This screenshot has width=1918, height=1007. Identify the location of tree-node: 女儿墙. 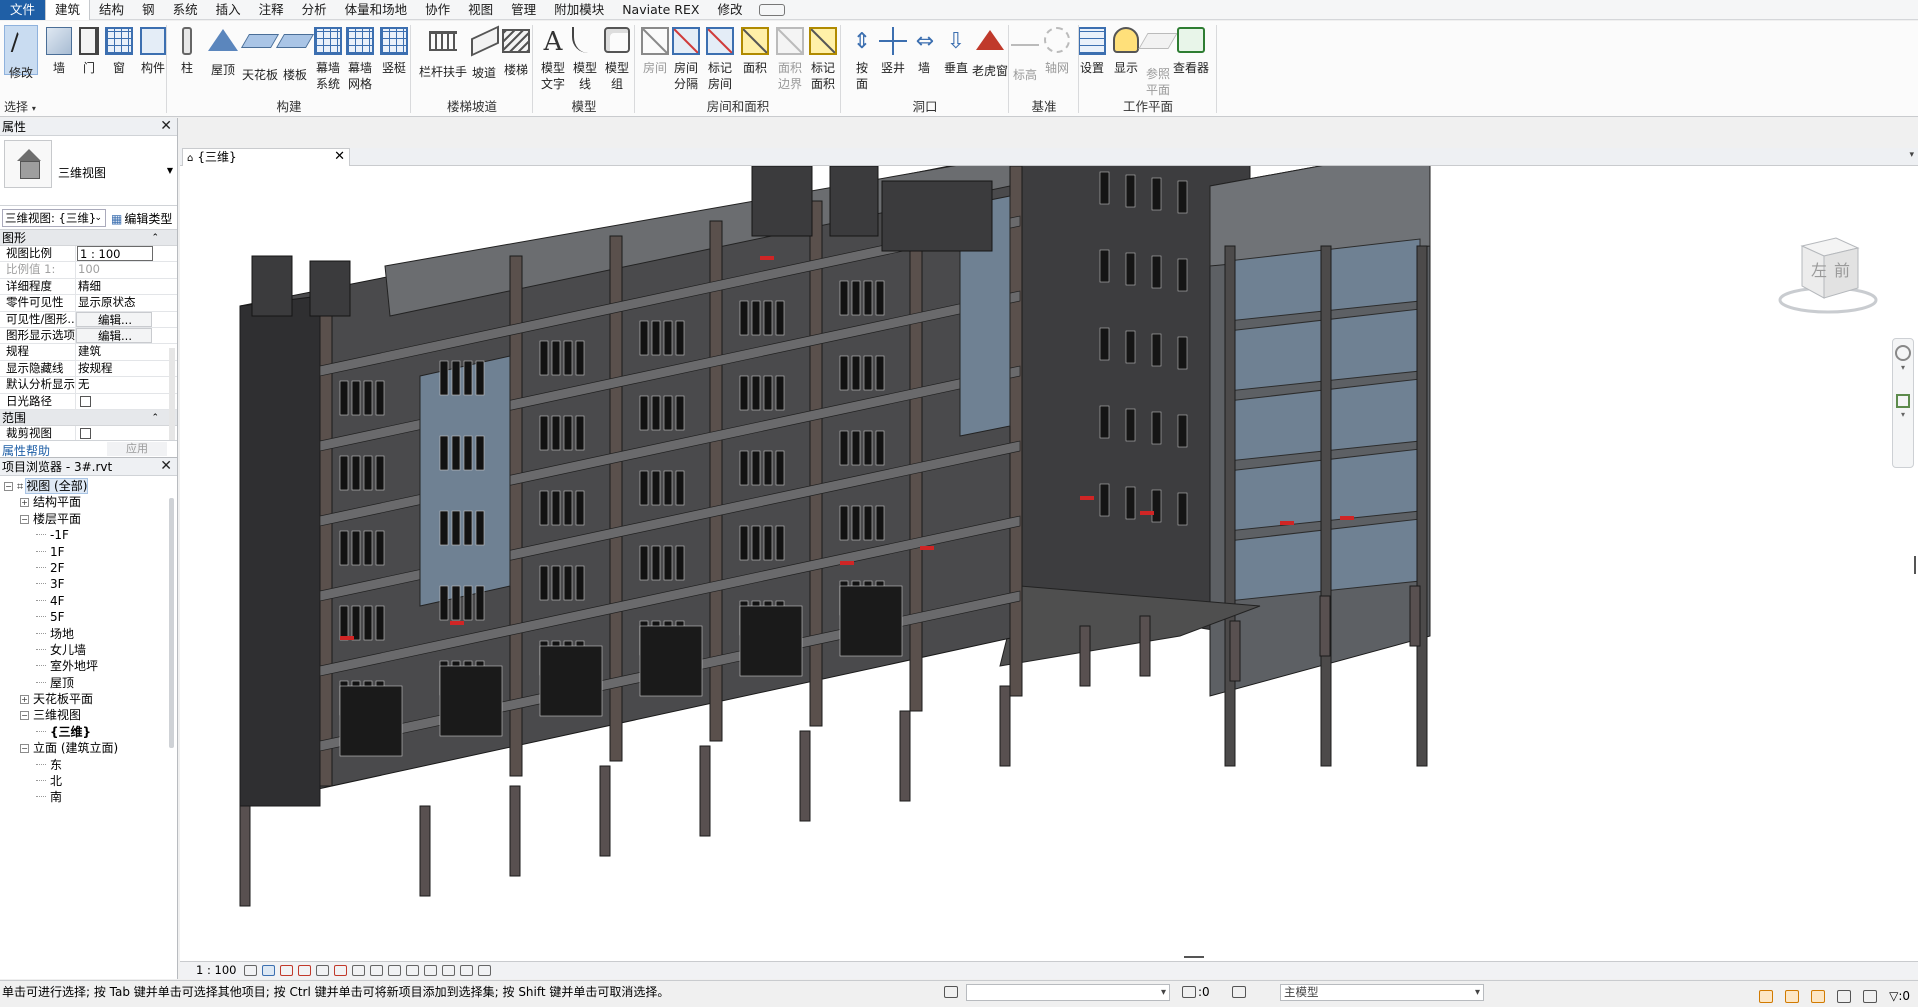
(85, 650).